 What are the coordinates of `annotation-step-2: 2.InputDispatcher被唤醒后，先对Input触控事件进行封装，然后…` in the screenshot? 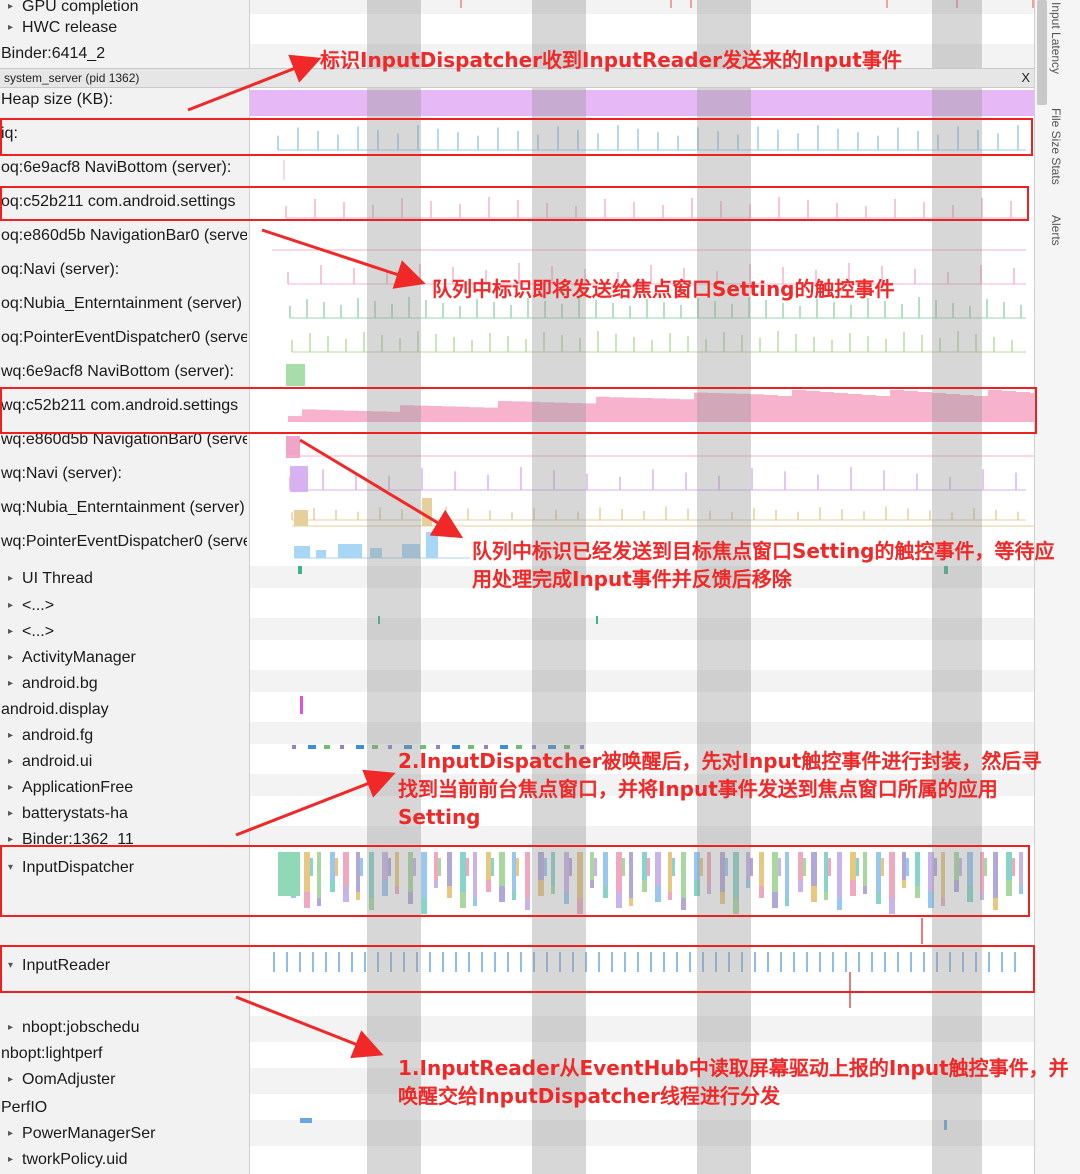 It's located at (720, 789).